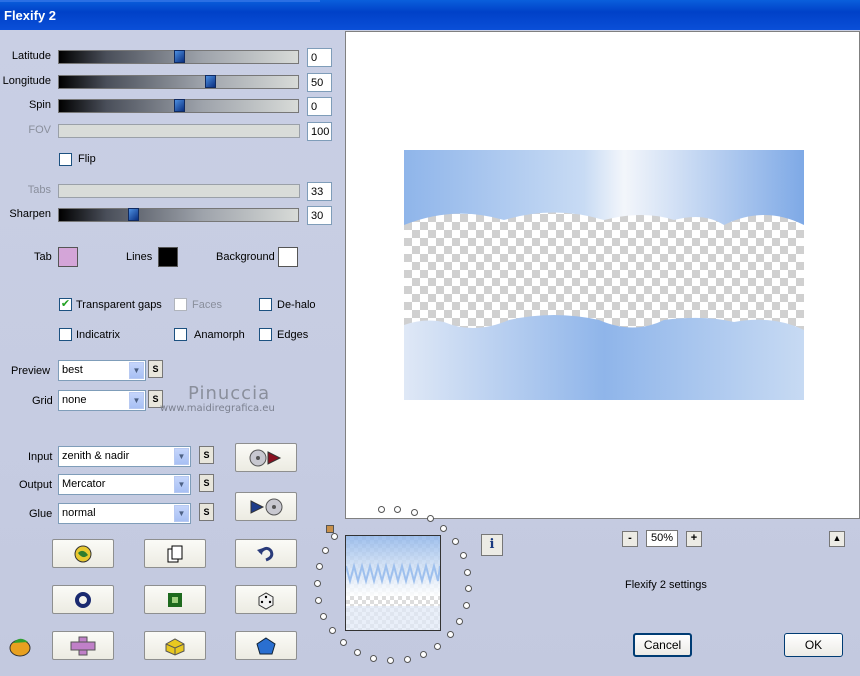 The image size is (860, 676). Describe the element at coordinates (217, 408) in the screenshot. I see `watermark-url: www.maidiregrafica.eu` at that location.